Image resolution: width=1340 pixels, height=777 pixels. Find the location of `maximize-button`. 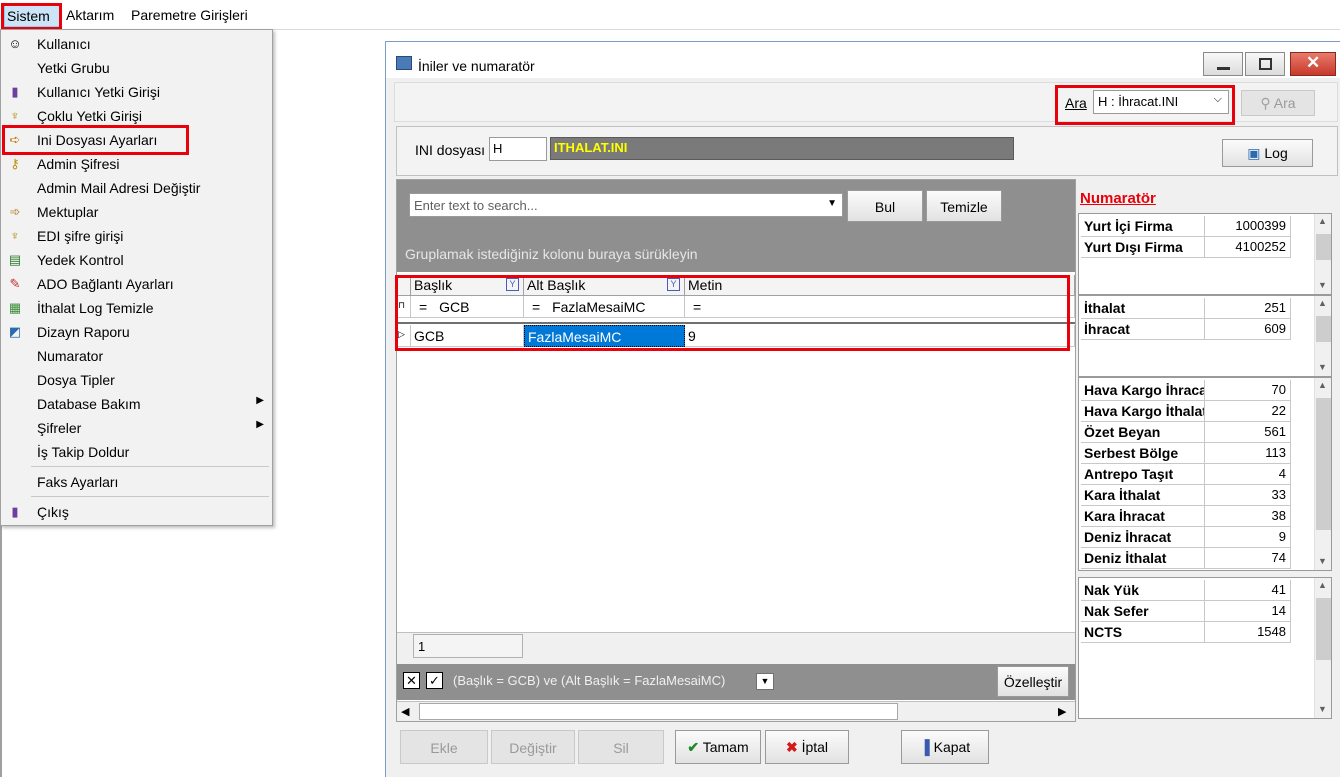

maximize-button is located at coordinates (1265, 64).